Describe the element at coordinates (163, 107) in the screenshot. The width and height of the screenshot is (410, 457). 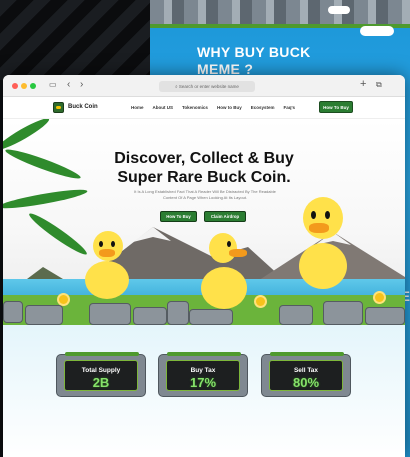
I see `nav-link-about: About US` at that location.